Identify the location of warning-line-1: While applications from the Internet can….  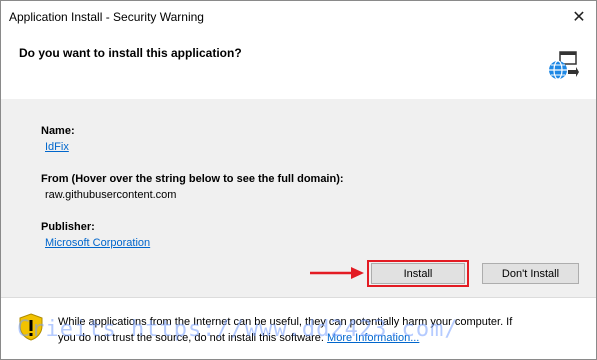
(285, 322).